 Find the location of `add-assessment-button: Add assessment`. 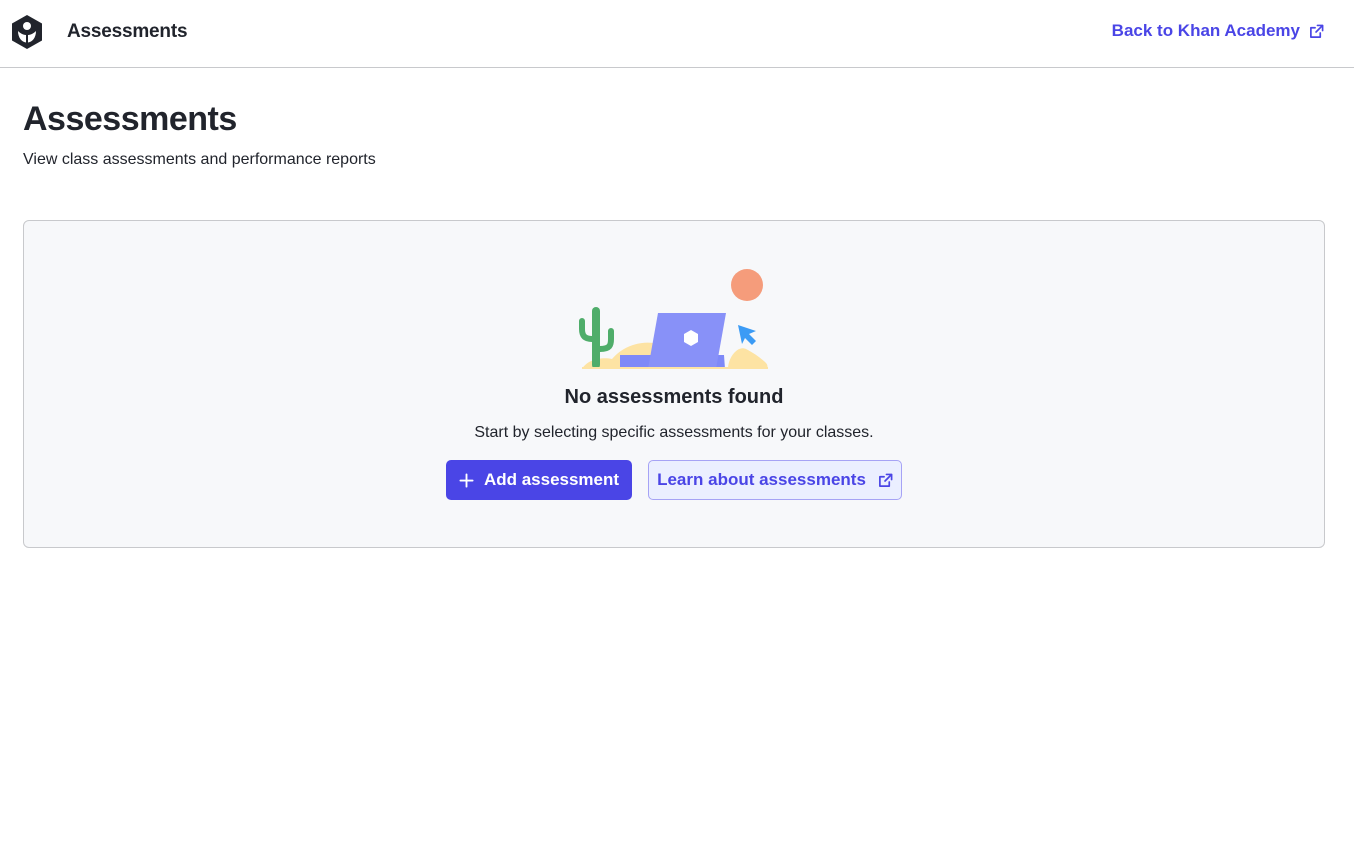

add-assessment-button: Add assessment is located at coordinates (539, 480).